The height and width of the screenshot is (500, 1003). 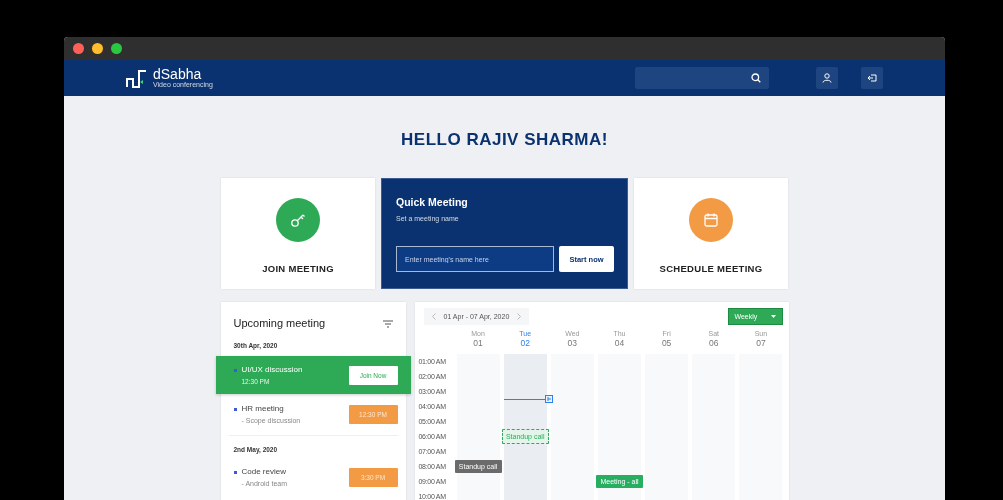 I want to click on day-date: 03, so click(x=572, y=343).